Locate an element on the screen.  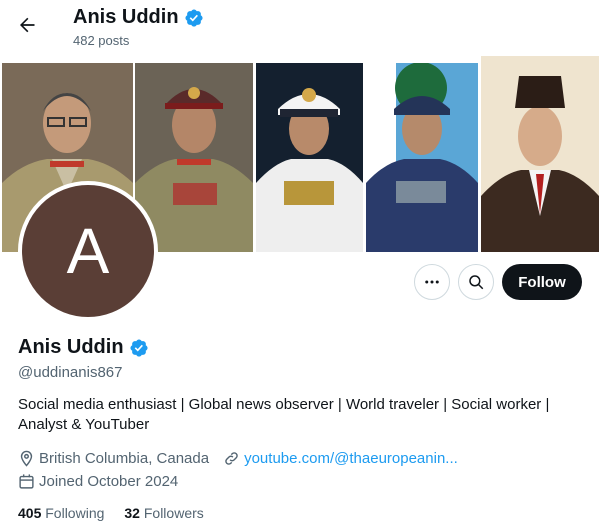
more-button is located at coordinates (432, 282).